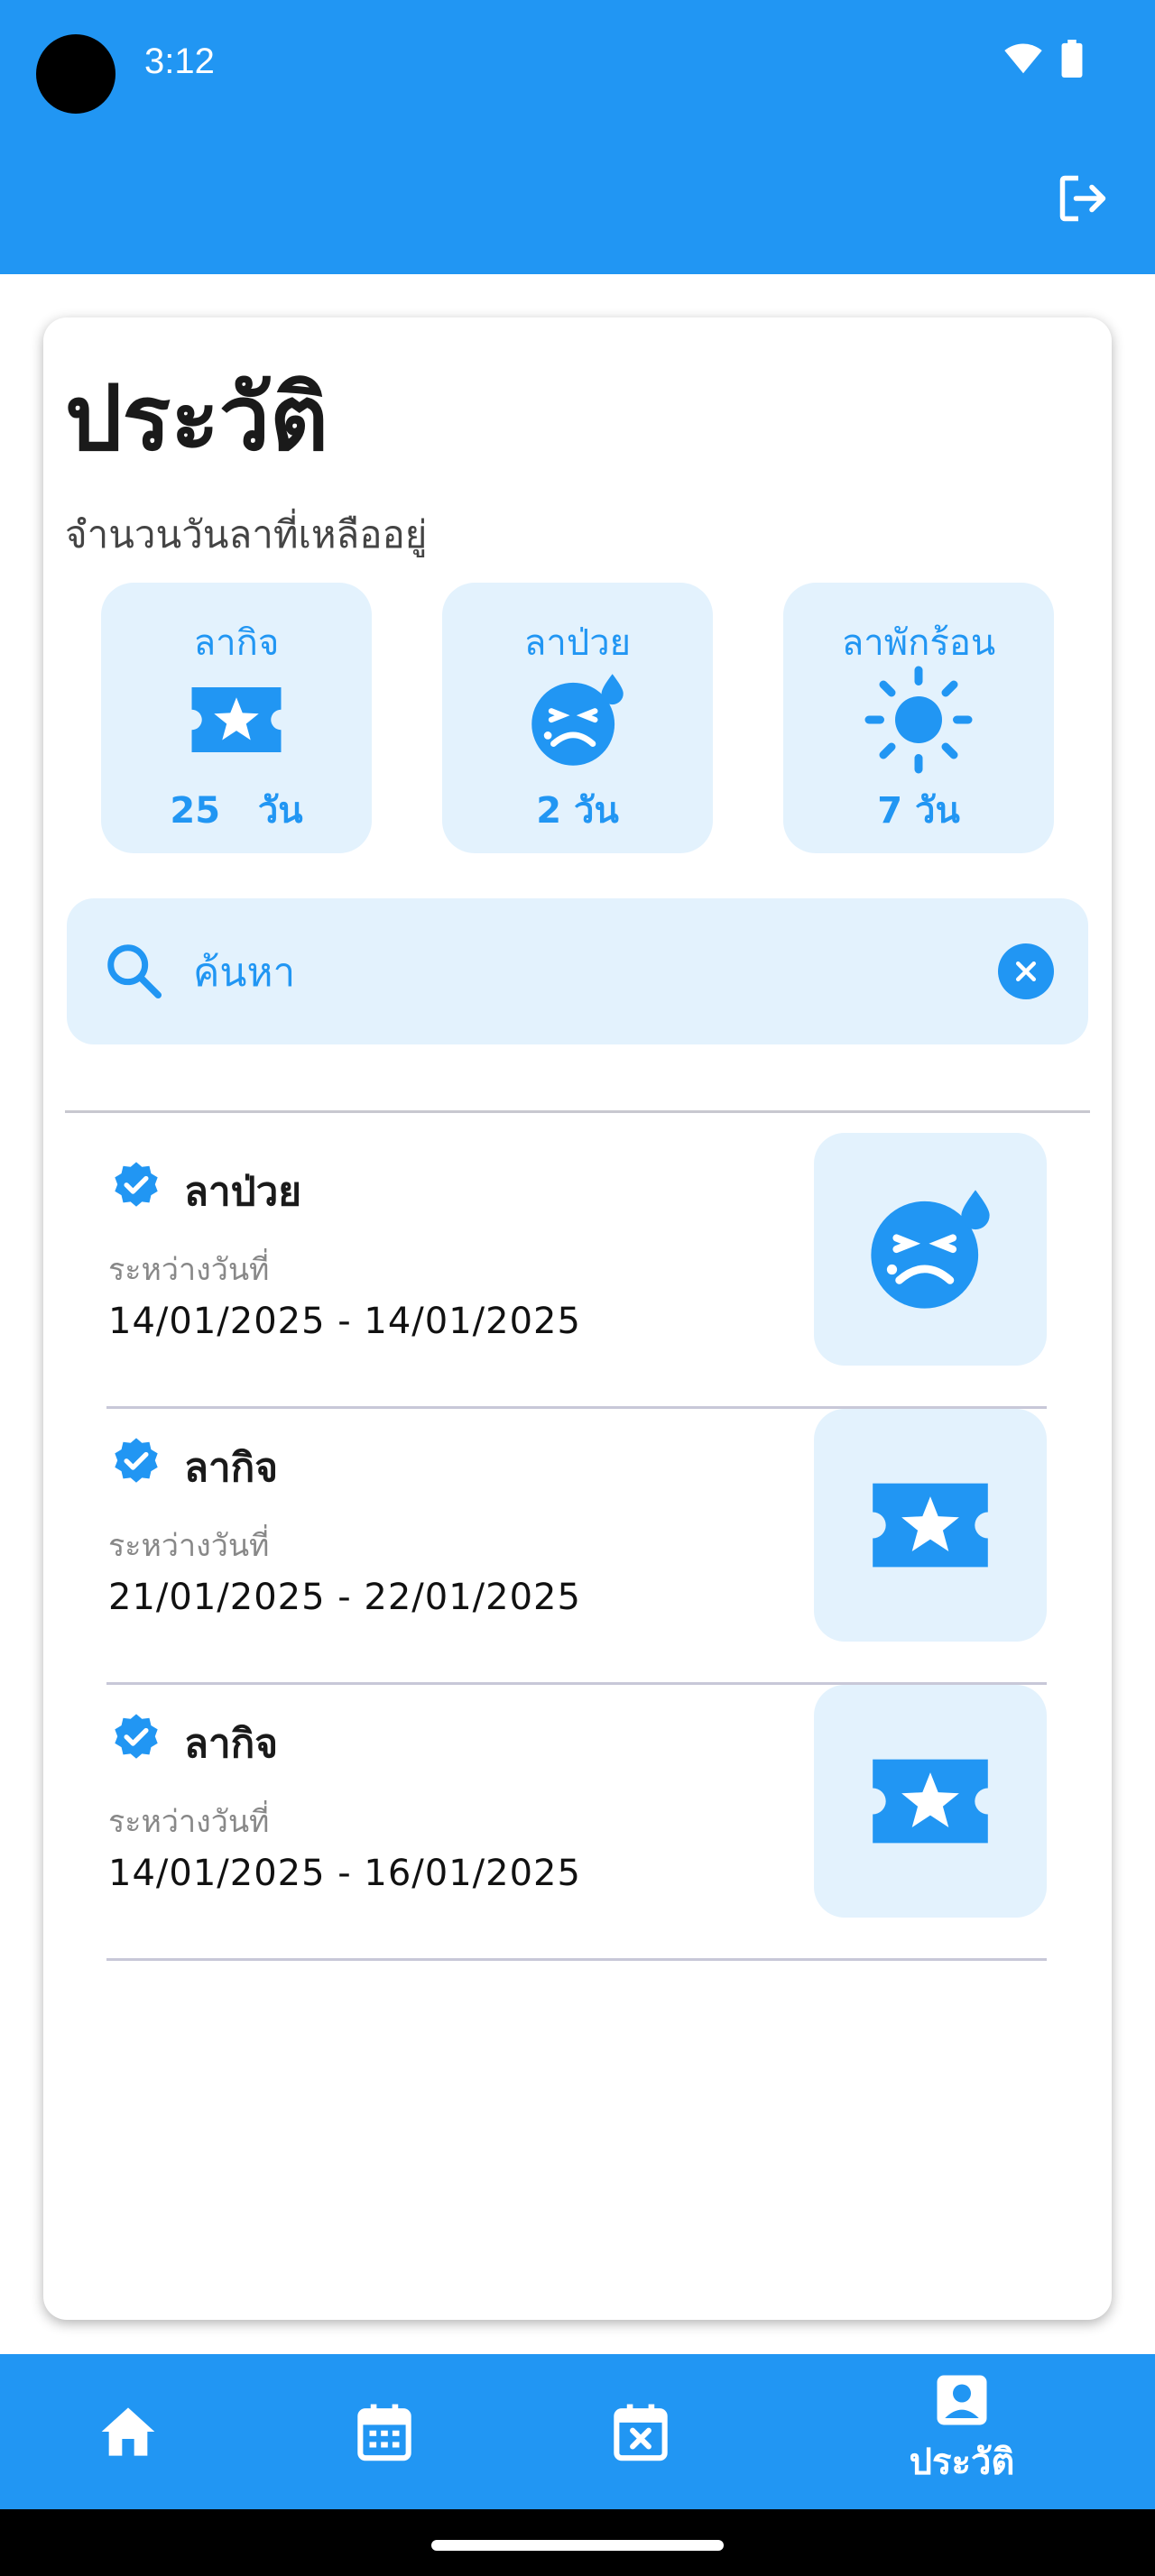 The height and width of the screenshot is (2576, 1155). I want to click on logout-icon, so click(1082, 198).